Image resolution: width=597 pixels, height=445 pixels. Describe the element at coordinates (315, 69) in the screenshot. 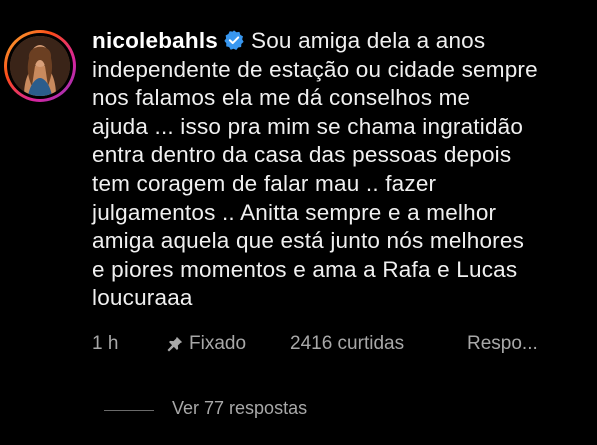

I see `comment-text-line: independente de estação ou cidade sempre` at that location.